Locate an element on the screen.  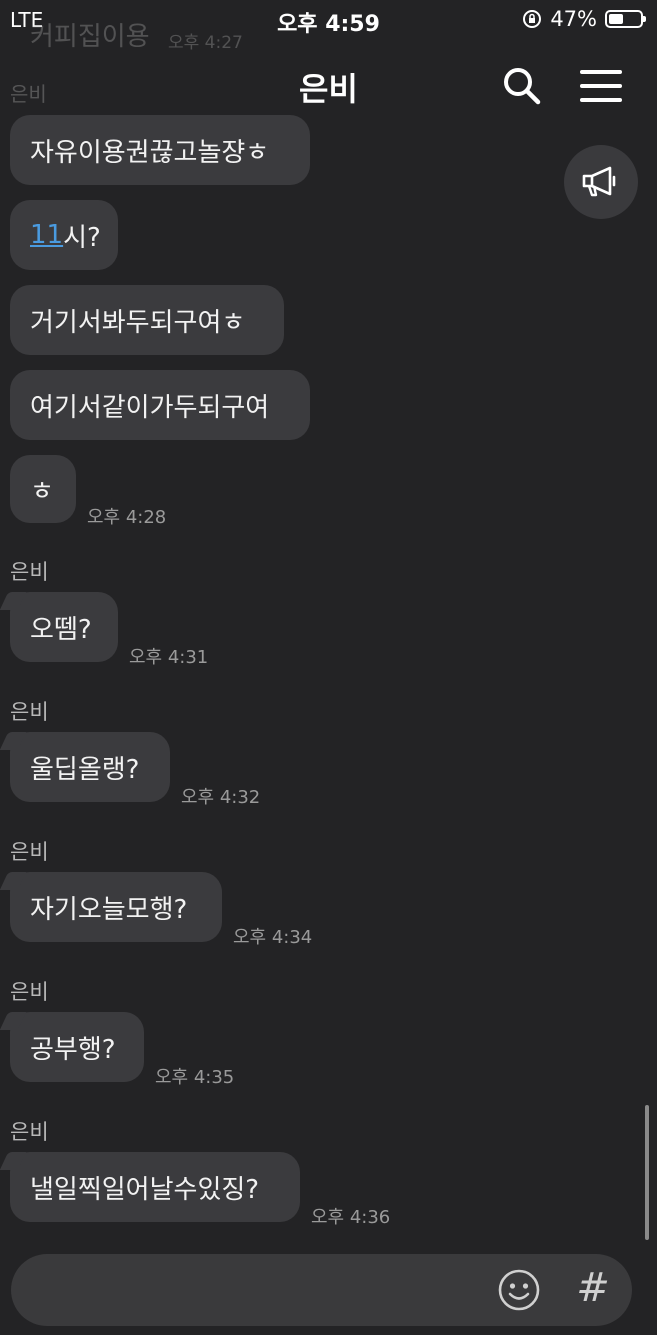
notice-button is located at coordinates (601, 182).